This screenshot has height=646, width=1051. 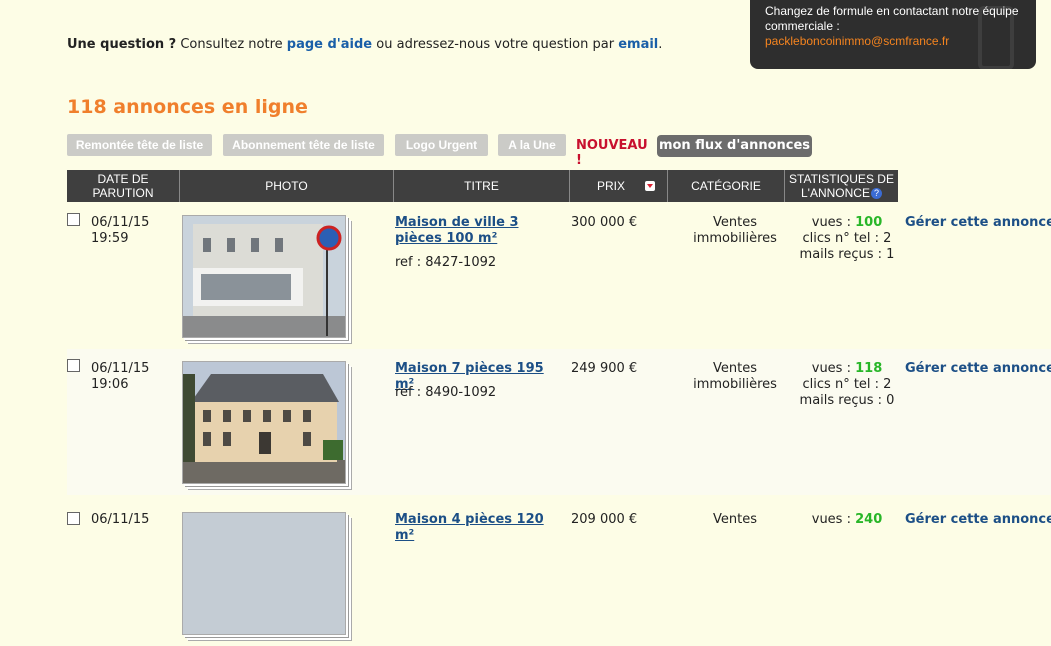 I want to click on col-price: PRIX, so click(x=619, y=186).